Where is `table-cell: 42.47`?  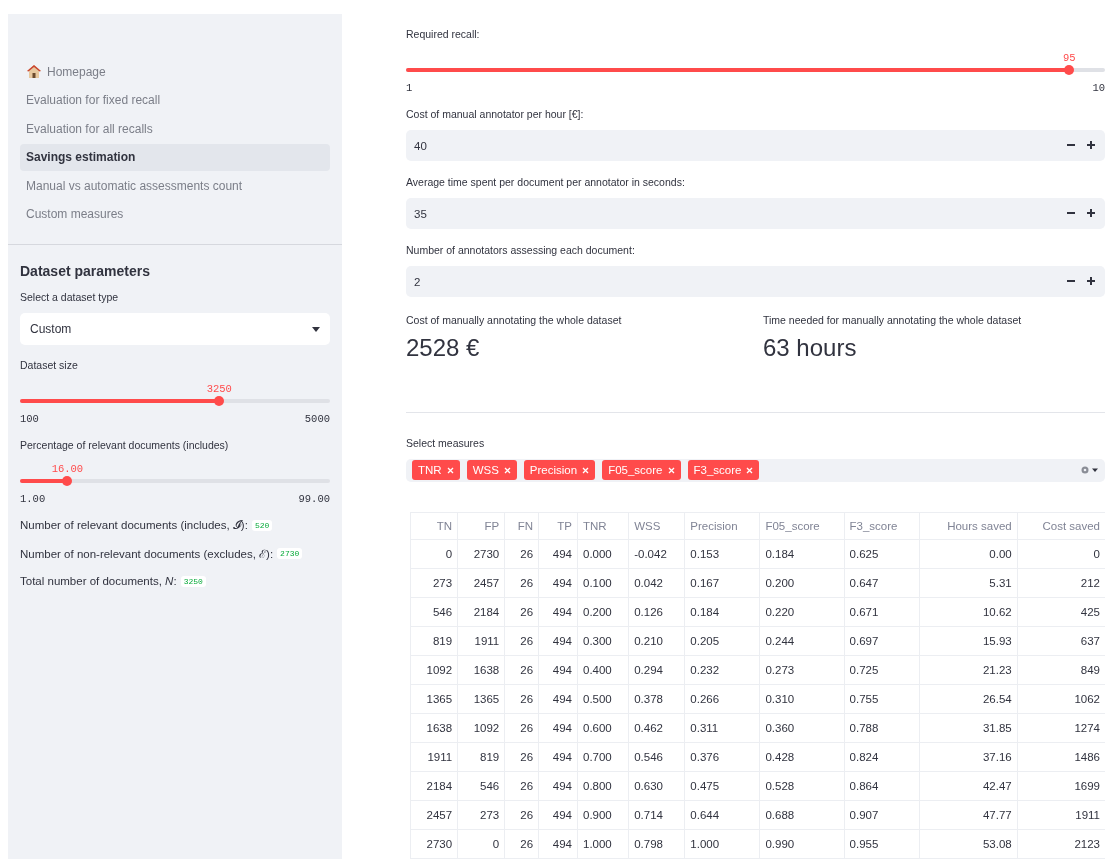
table-cell: 42.47 is located at coordinates (968, 786).